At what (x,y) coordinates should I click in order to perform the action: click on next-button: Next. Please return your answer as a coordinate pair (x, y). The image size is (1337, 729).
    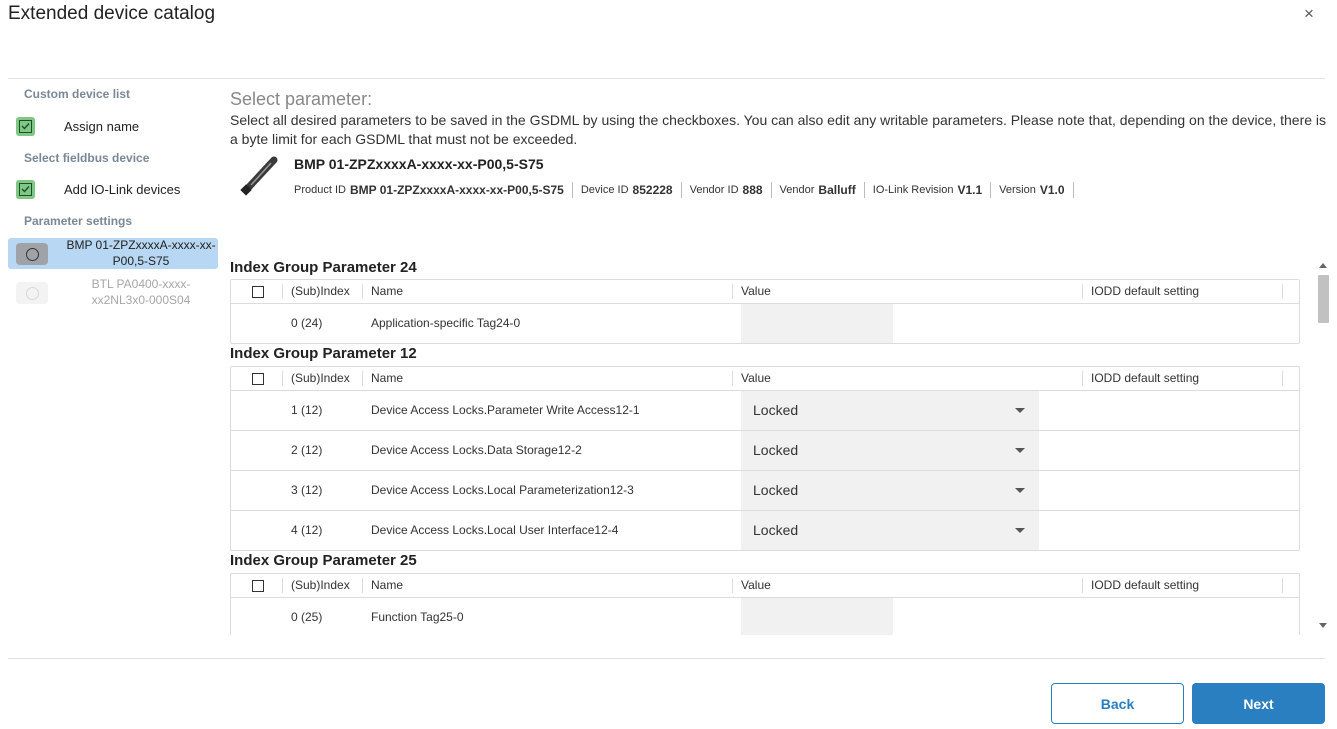
    Looking at the image, I should click on (1258, 703).